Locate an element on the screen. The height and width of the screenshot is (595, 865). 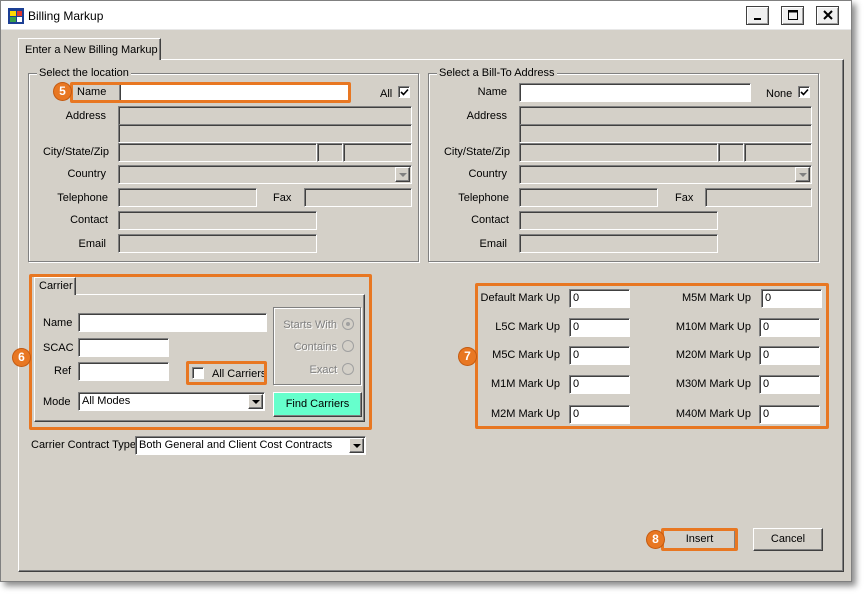
billto-none-label: None is located at coordinates (779, 94).